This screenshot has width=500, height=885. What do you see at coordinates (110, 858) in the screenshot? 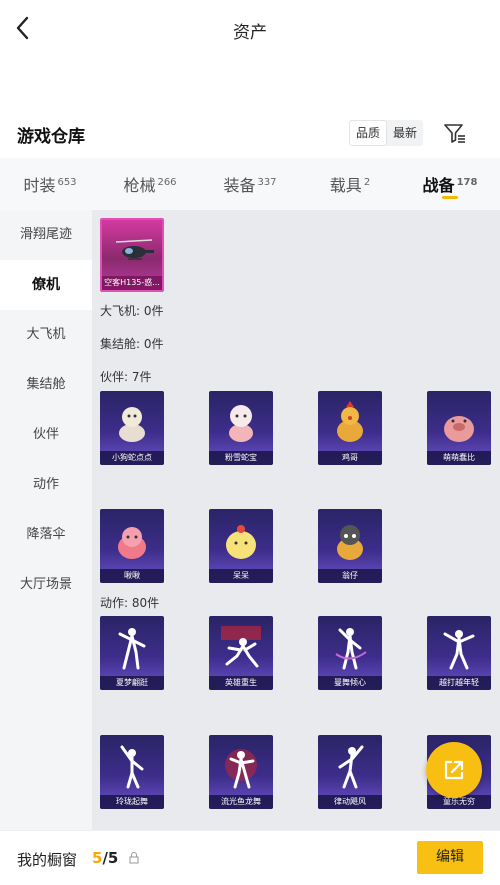
I see `window-count-total: /5` at bounding box center [110, 858].